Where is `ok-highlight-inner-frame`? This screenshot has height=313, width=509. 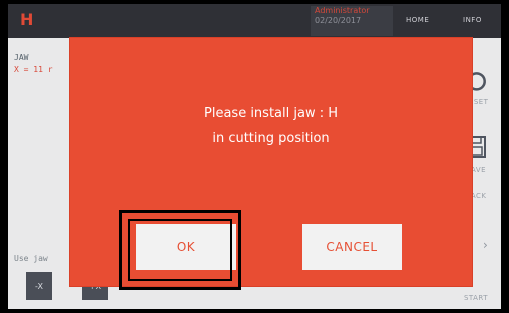 ok-highlight-inner-frame is located at coordinates (180, 250).